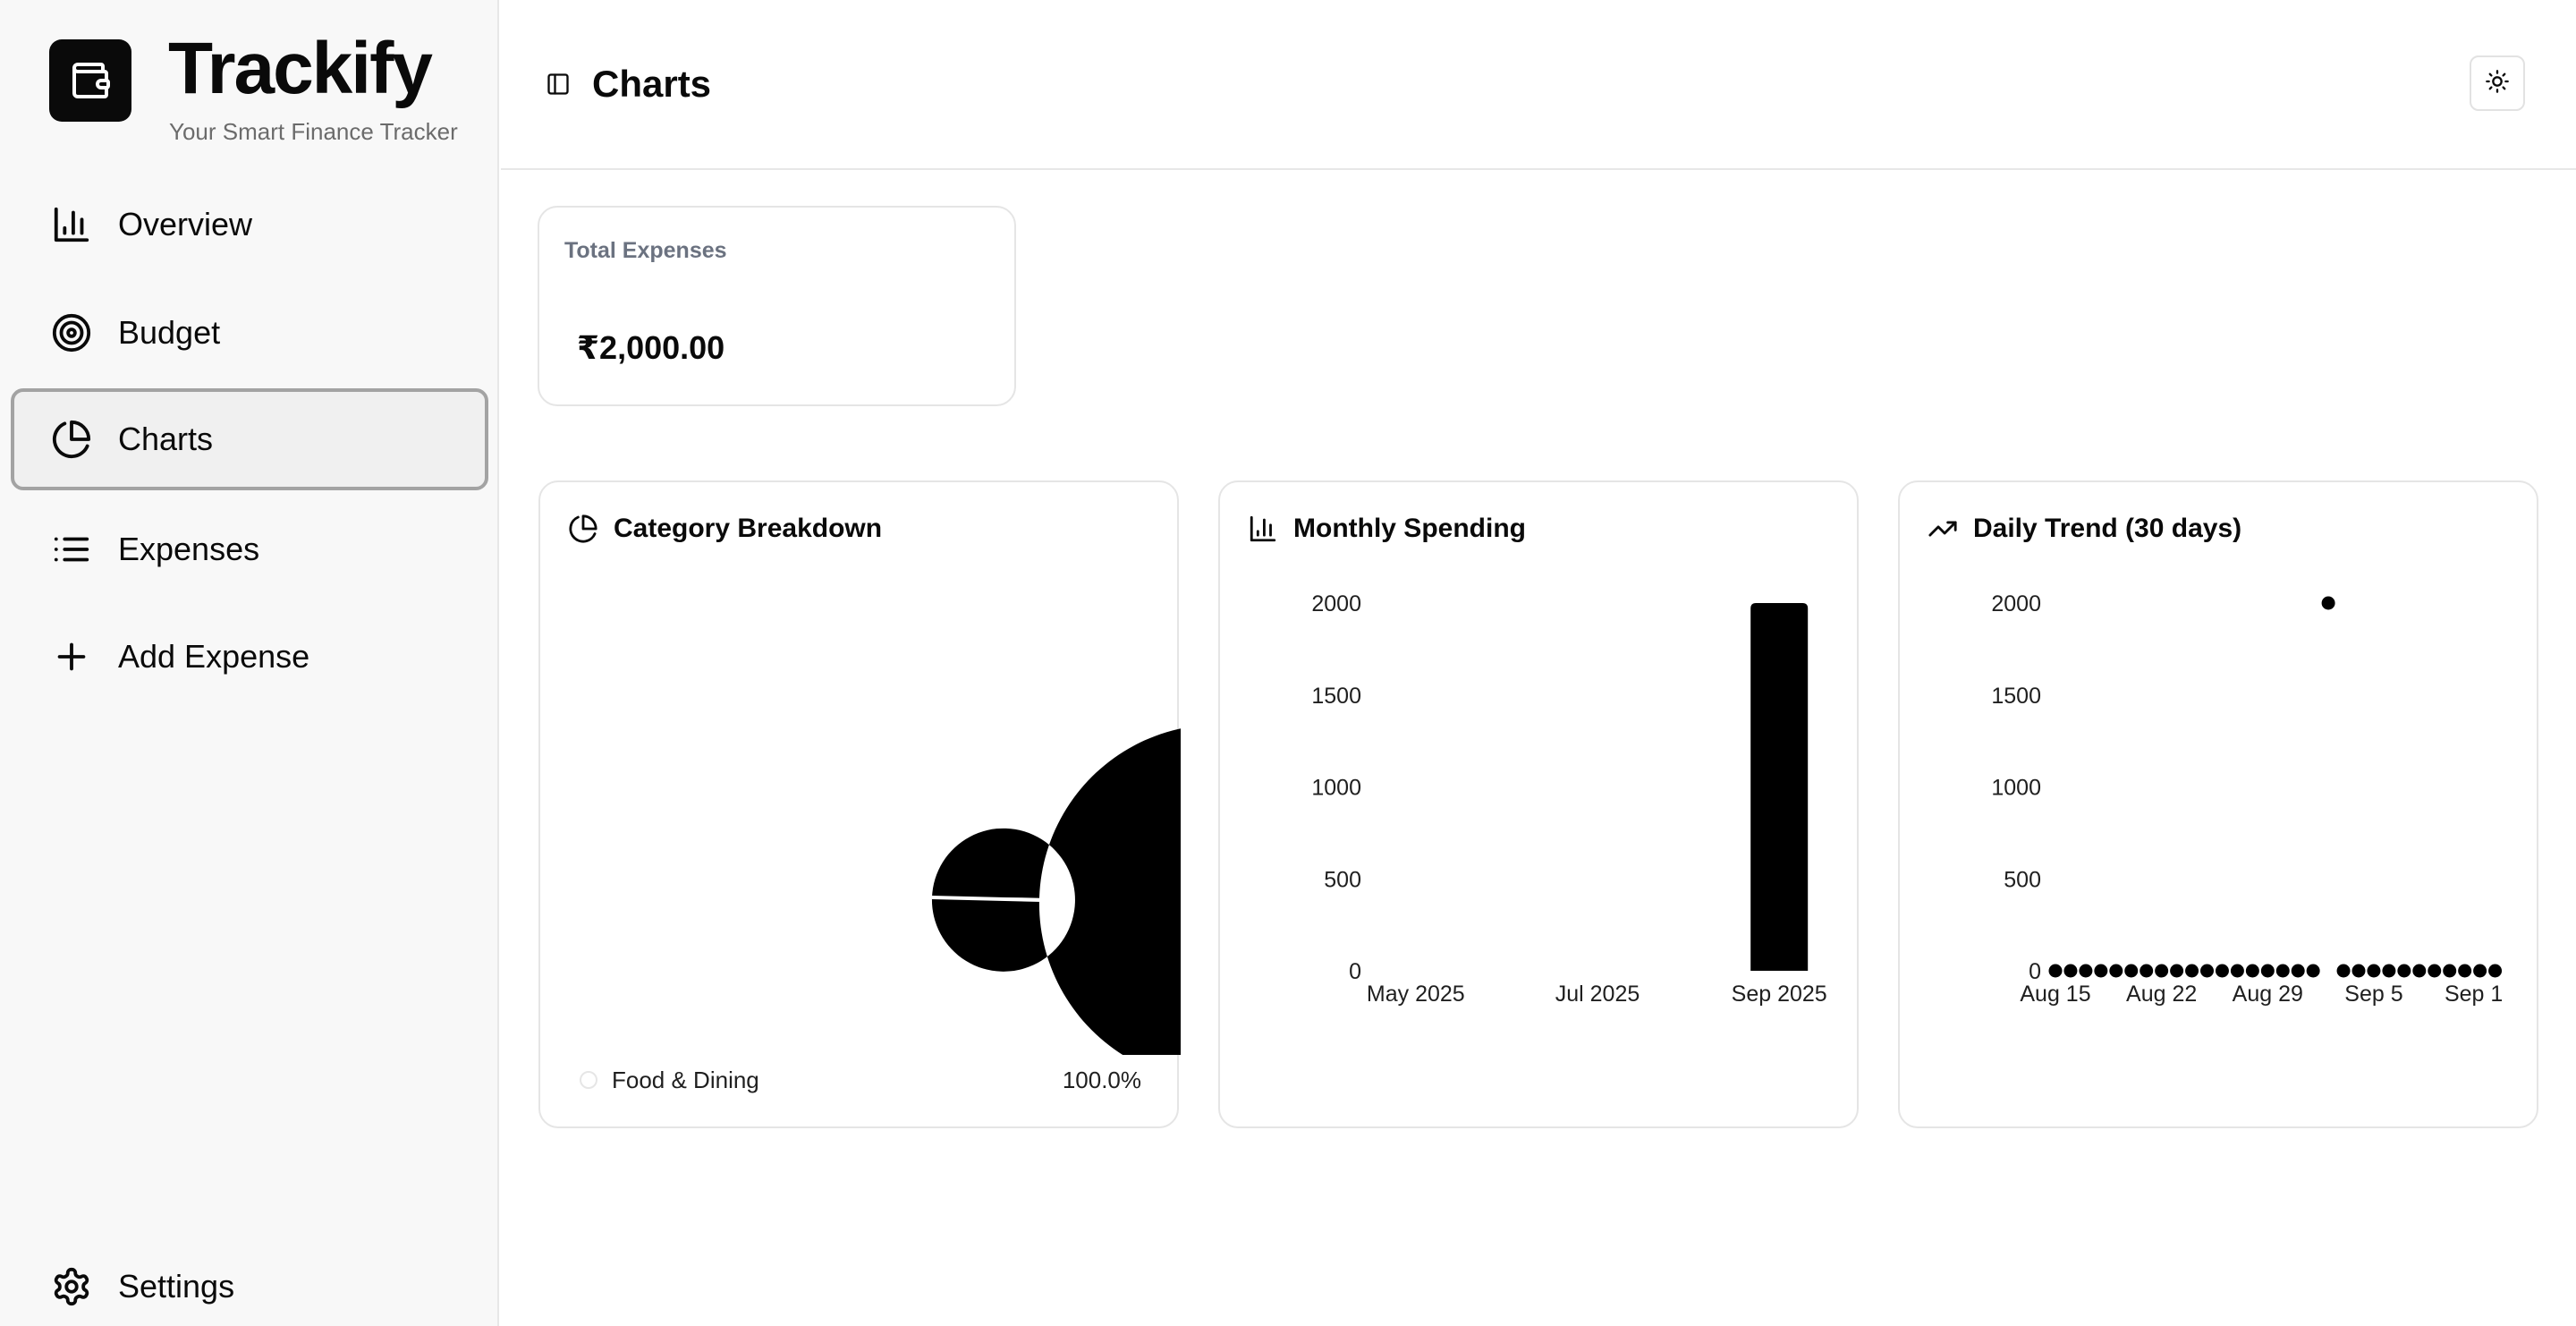  I want to click on sidebar-item-label: Budget, so click(169, 332).